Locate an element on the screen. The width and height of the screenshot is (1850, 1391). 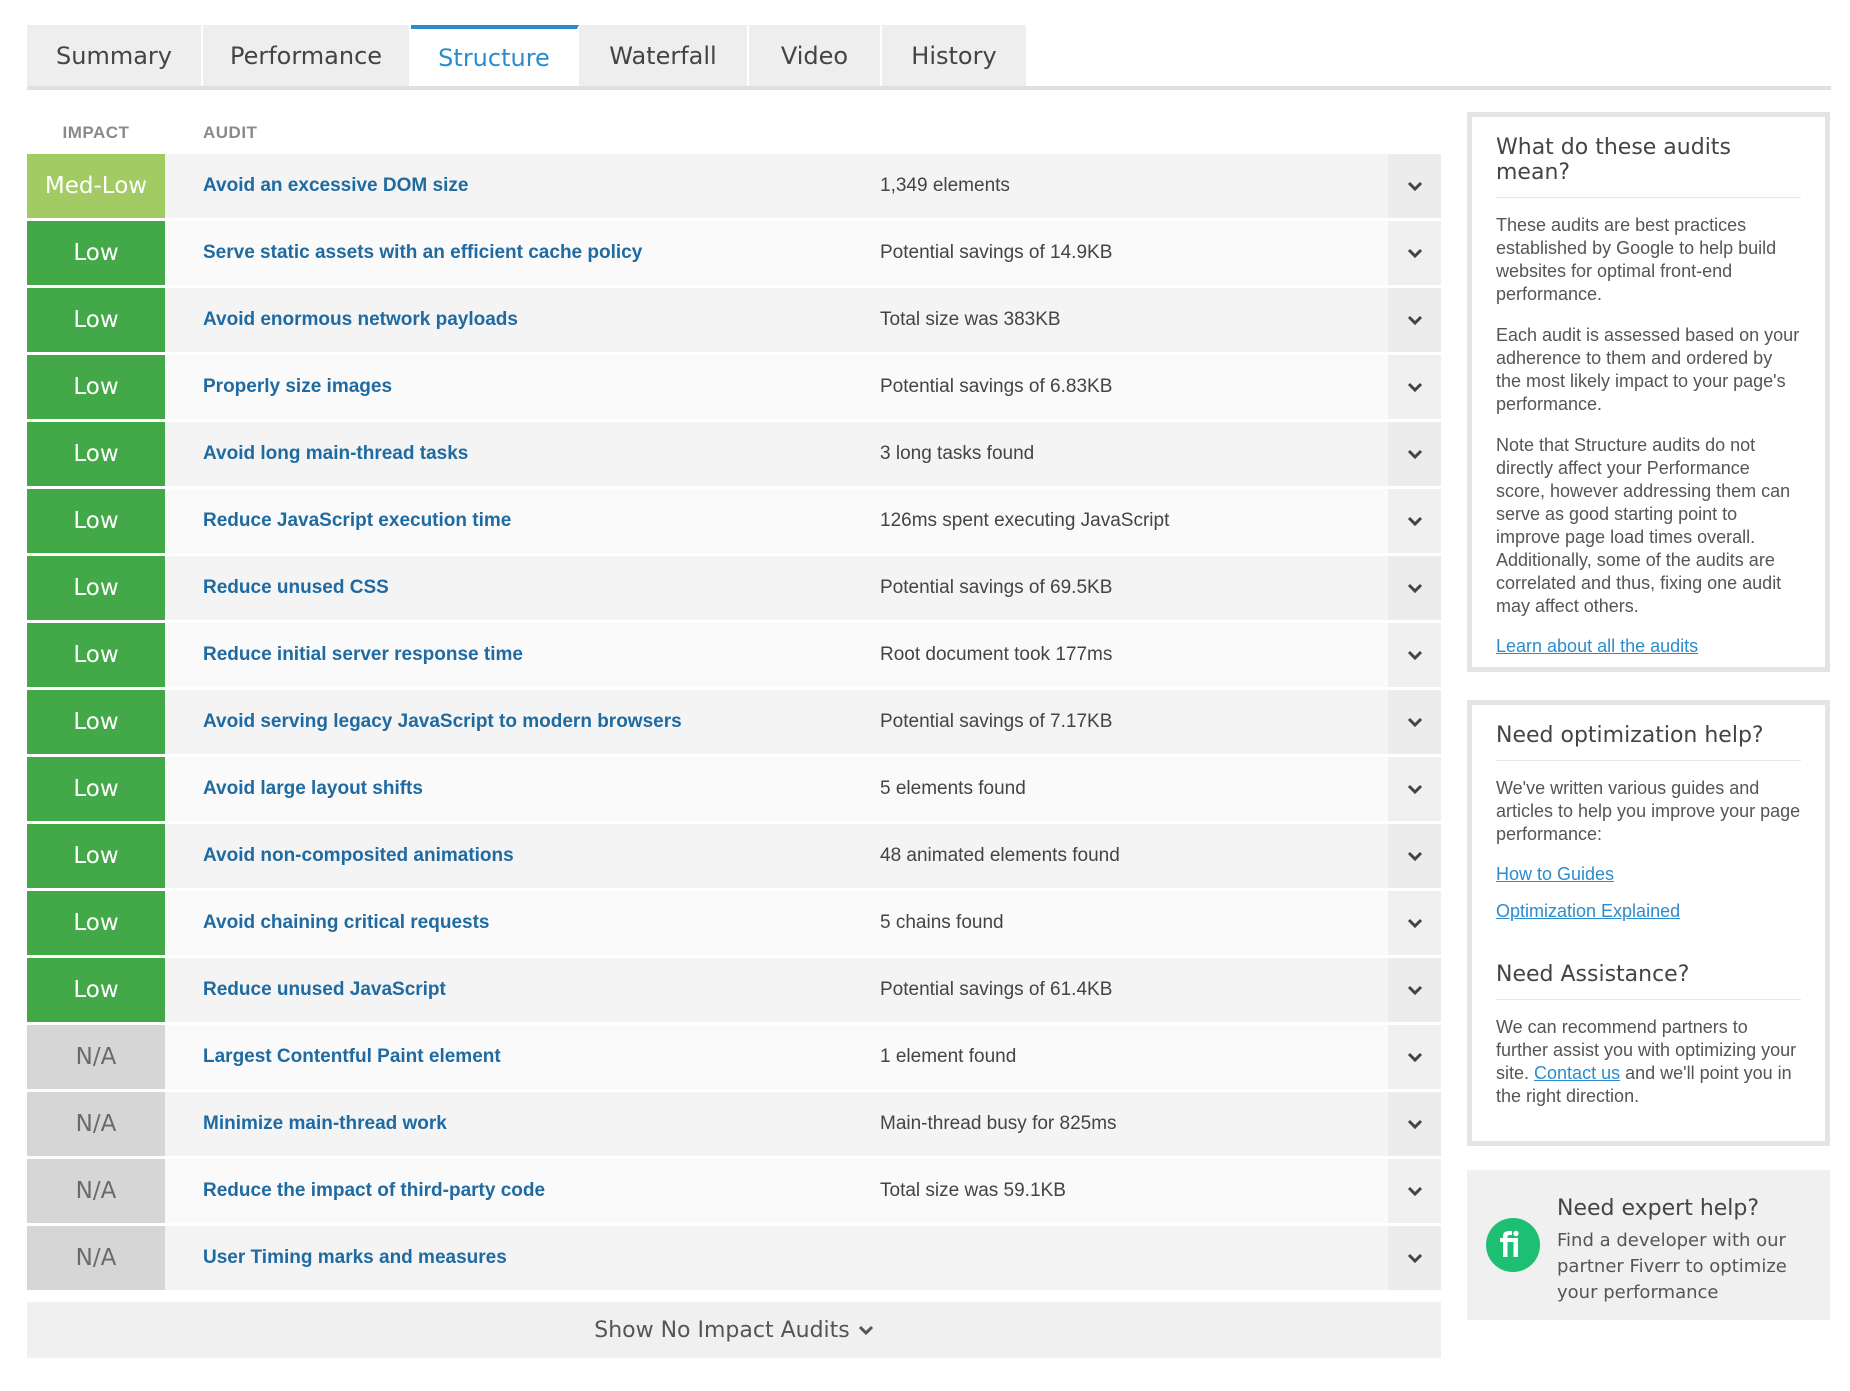
show-no-impact-audits-button: Show No Impact Audits is located at coordinates (734, 1330).